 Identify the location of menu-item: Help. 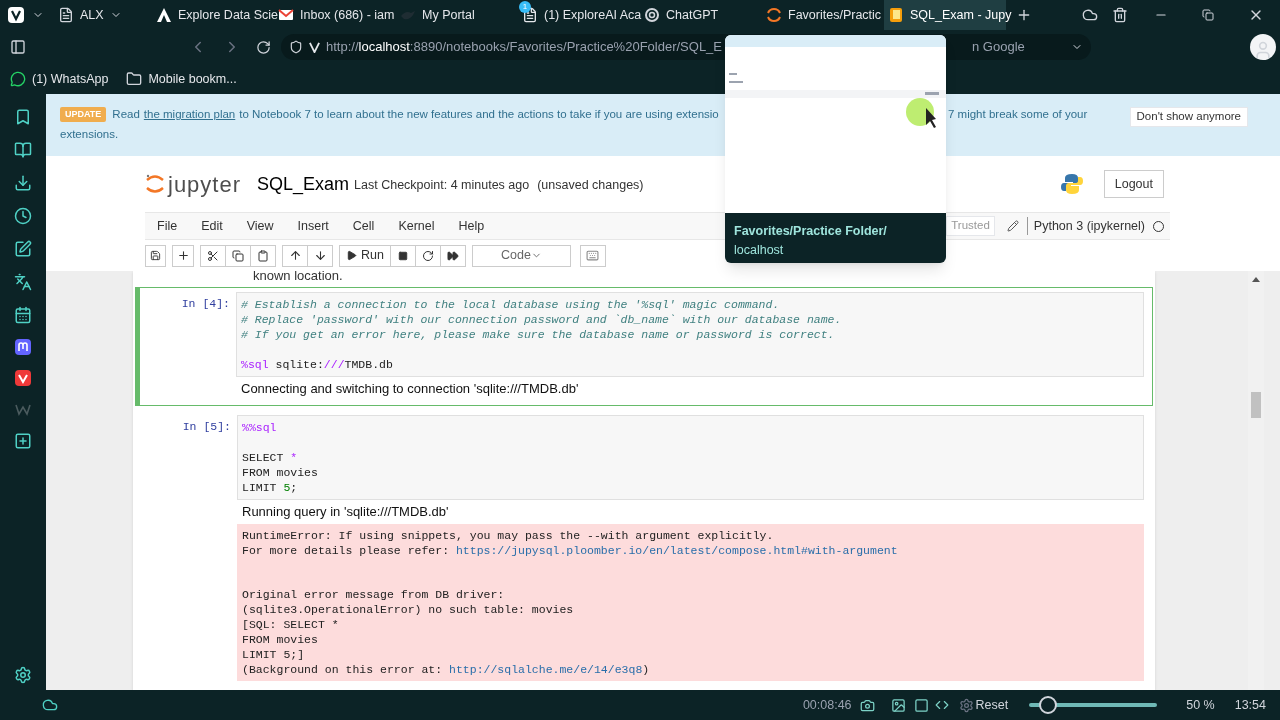
(471, 226).